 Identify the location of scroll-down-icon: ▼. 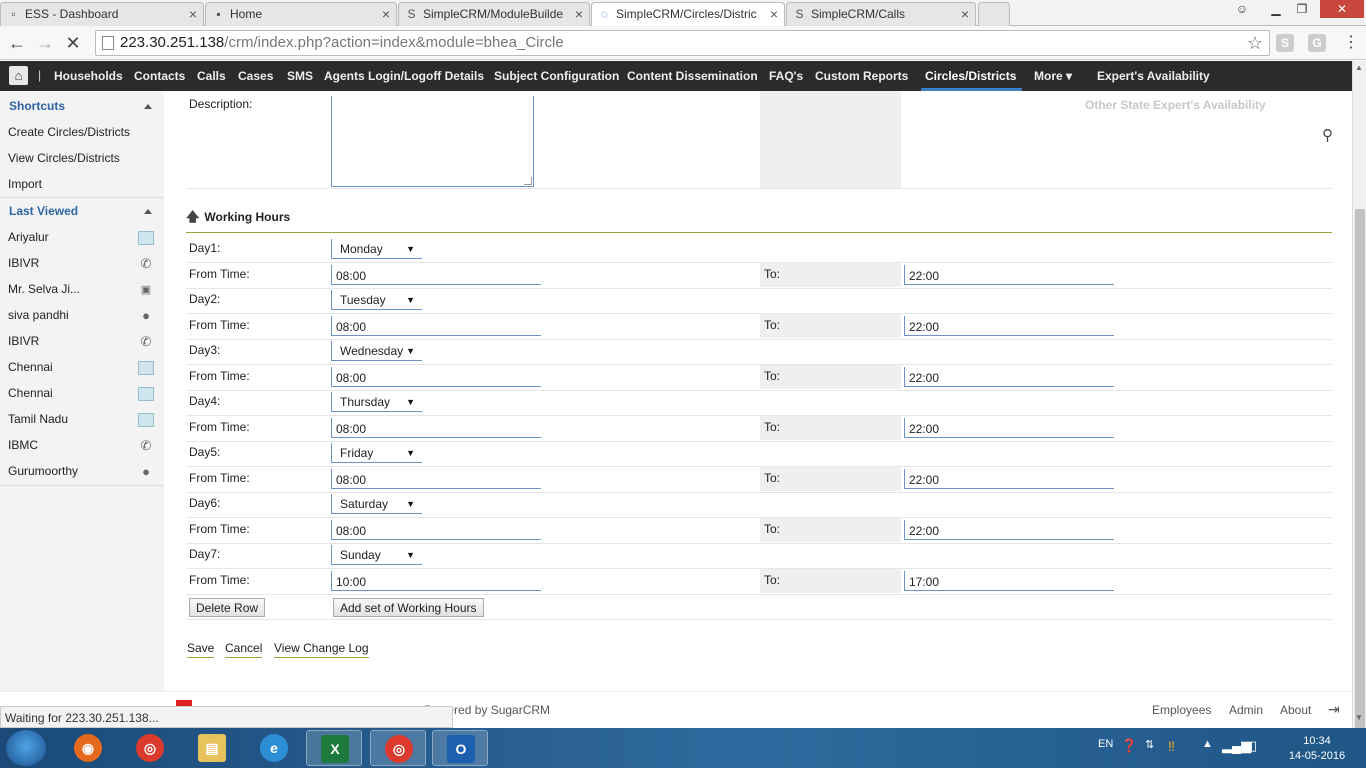
(1359, 717).